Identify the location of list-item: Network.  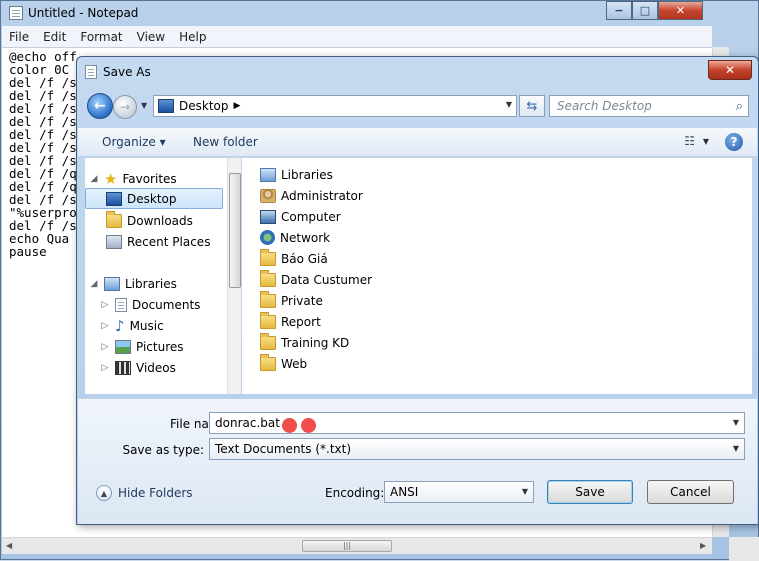
(295, 237).